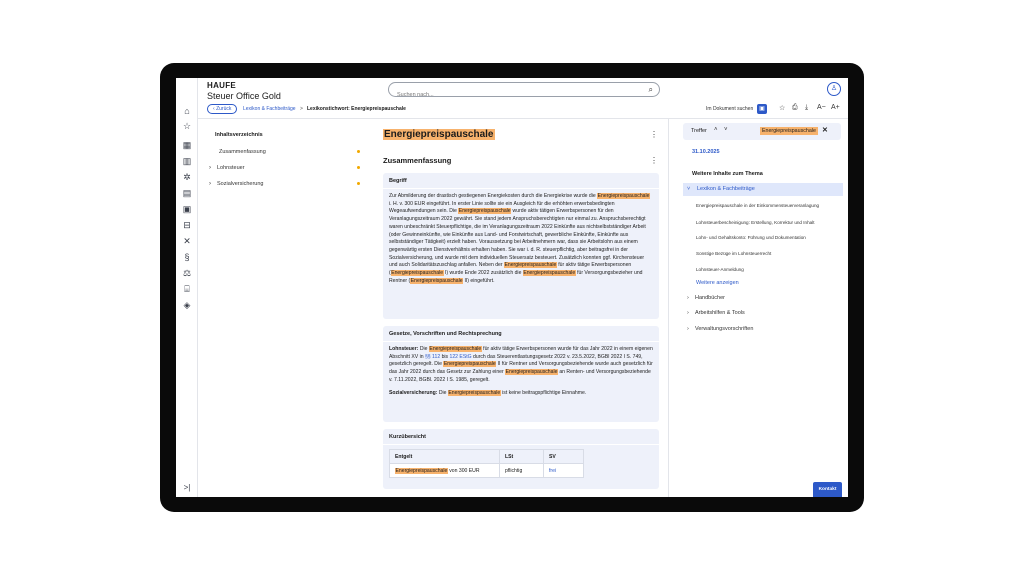 Image resolution: width=1024 pixels, height=576 pixels. What do you see at coordinates (726, 189) in the screenshot?
I see `category-label: Lexikon & Fachbeiträge` at bounding box center [726, 189].